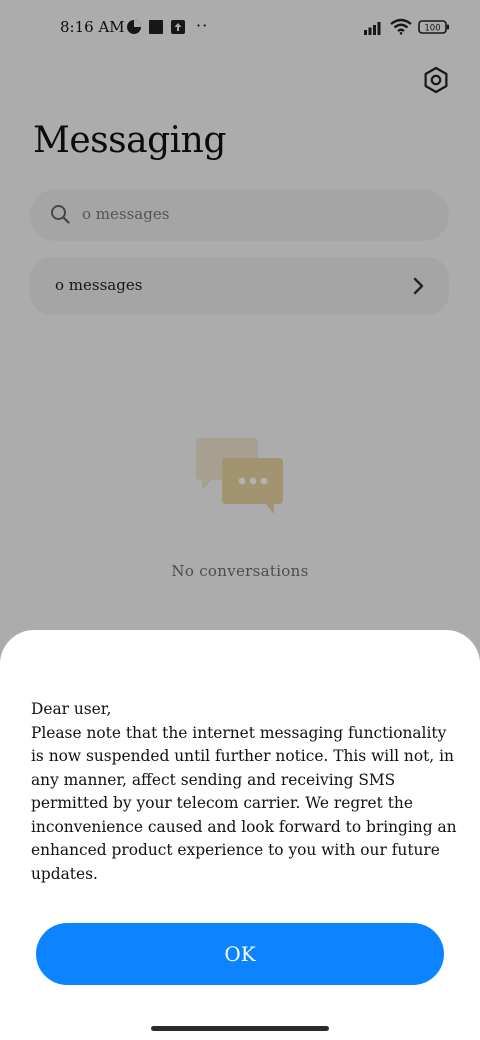  Describe the element at coordinates (240, 1028) in the screenshot. I see `home-indicator` at that location.